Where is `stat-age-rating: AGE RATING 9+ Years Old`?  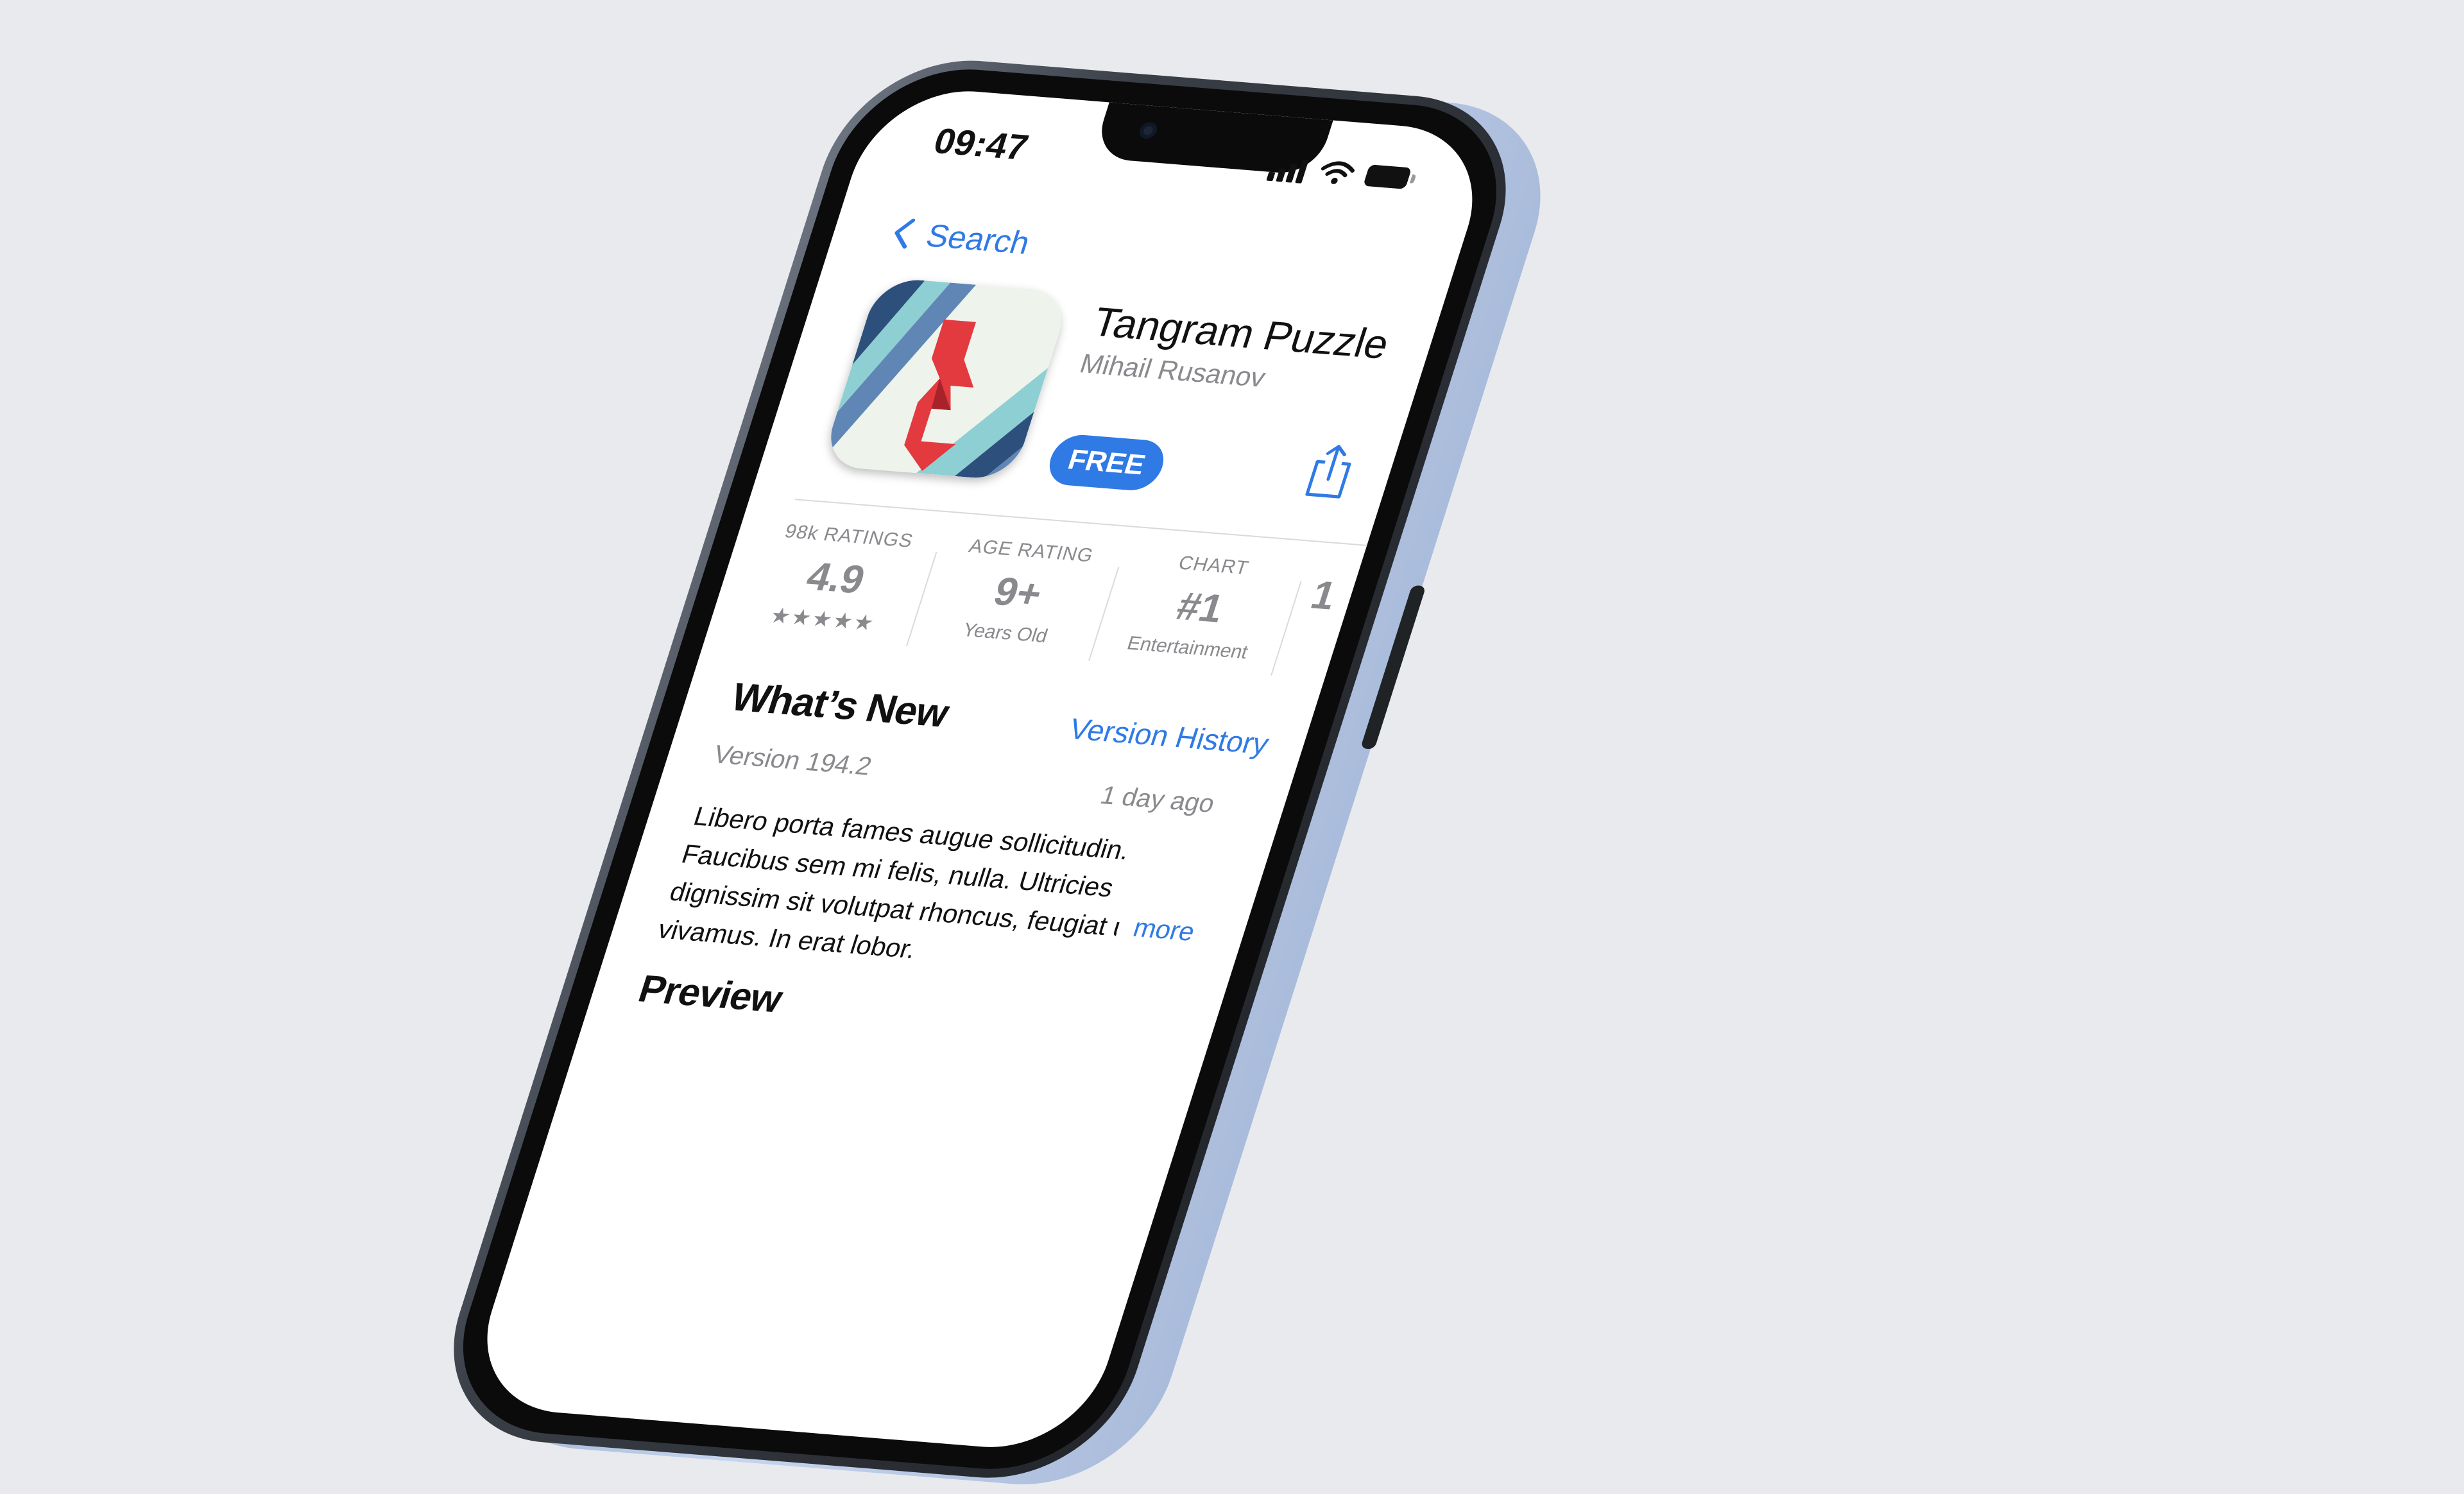 stat-age-rating: AGE RATING 9+ Years Old is located at coordinates (1018, 593).